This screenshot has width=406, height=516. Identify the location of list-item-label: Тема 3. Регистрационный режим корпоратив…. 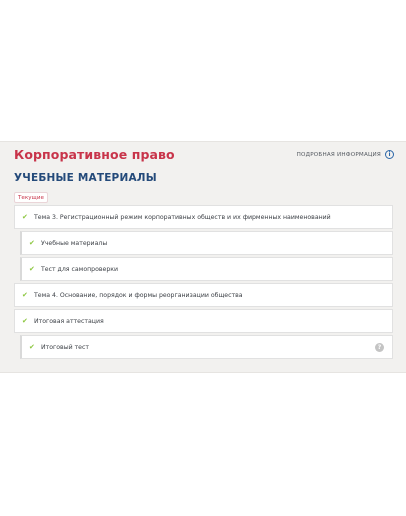
(182, 217).